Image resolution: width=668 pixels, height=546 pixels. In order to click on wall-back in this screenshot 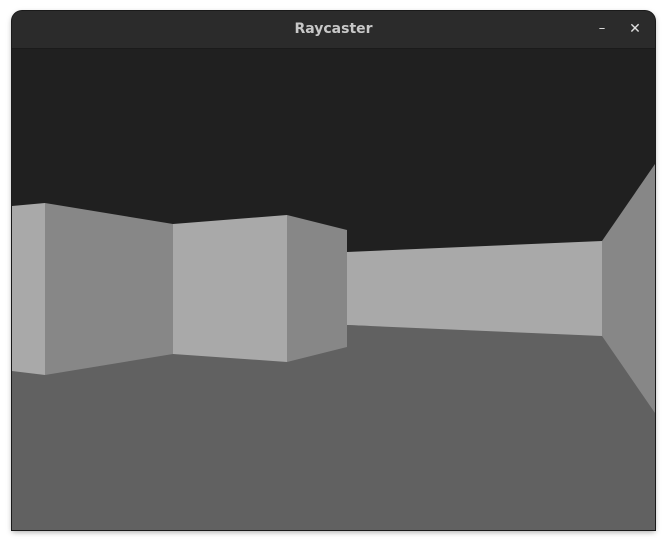, I will do `click(474, 288)`.